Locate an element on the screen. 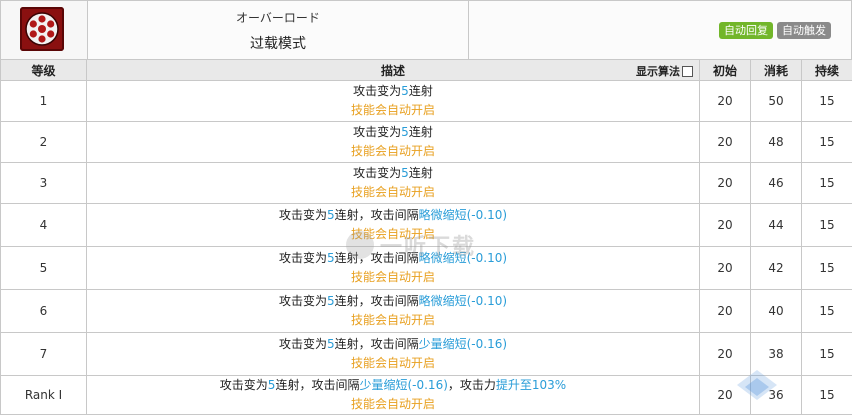 The height and width of the screenshot is (415, 852). table-row: 6攻击变为5连射，攻击间隔略微缩短(-0.10)技能会自动开启204015 is located at coordinates (426, 311).